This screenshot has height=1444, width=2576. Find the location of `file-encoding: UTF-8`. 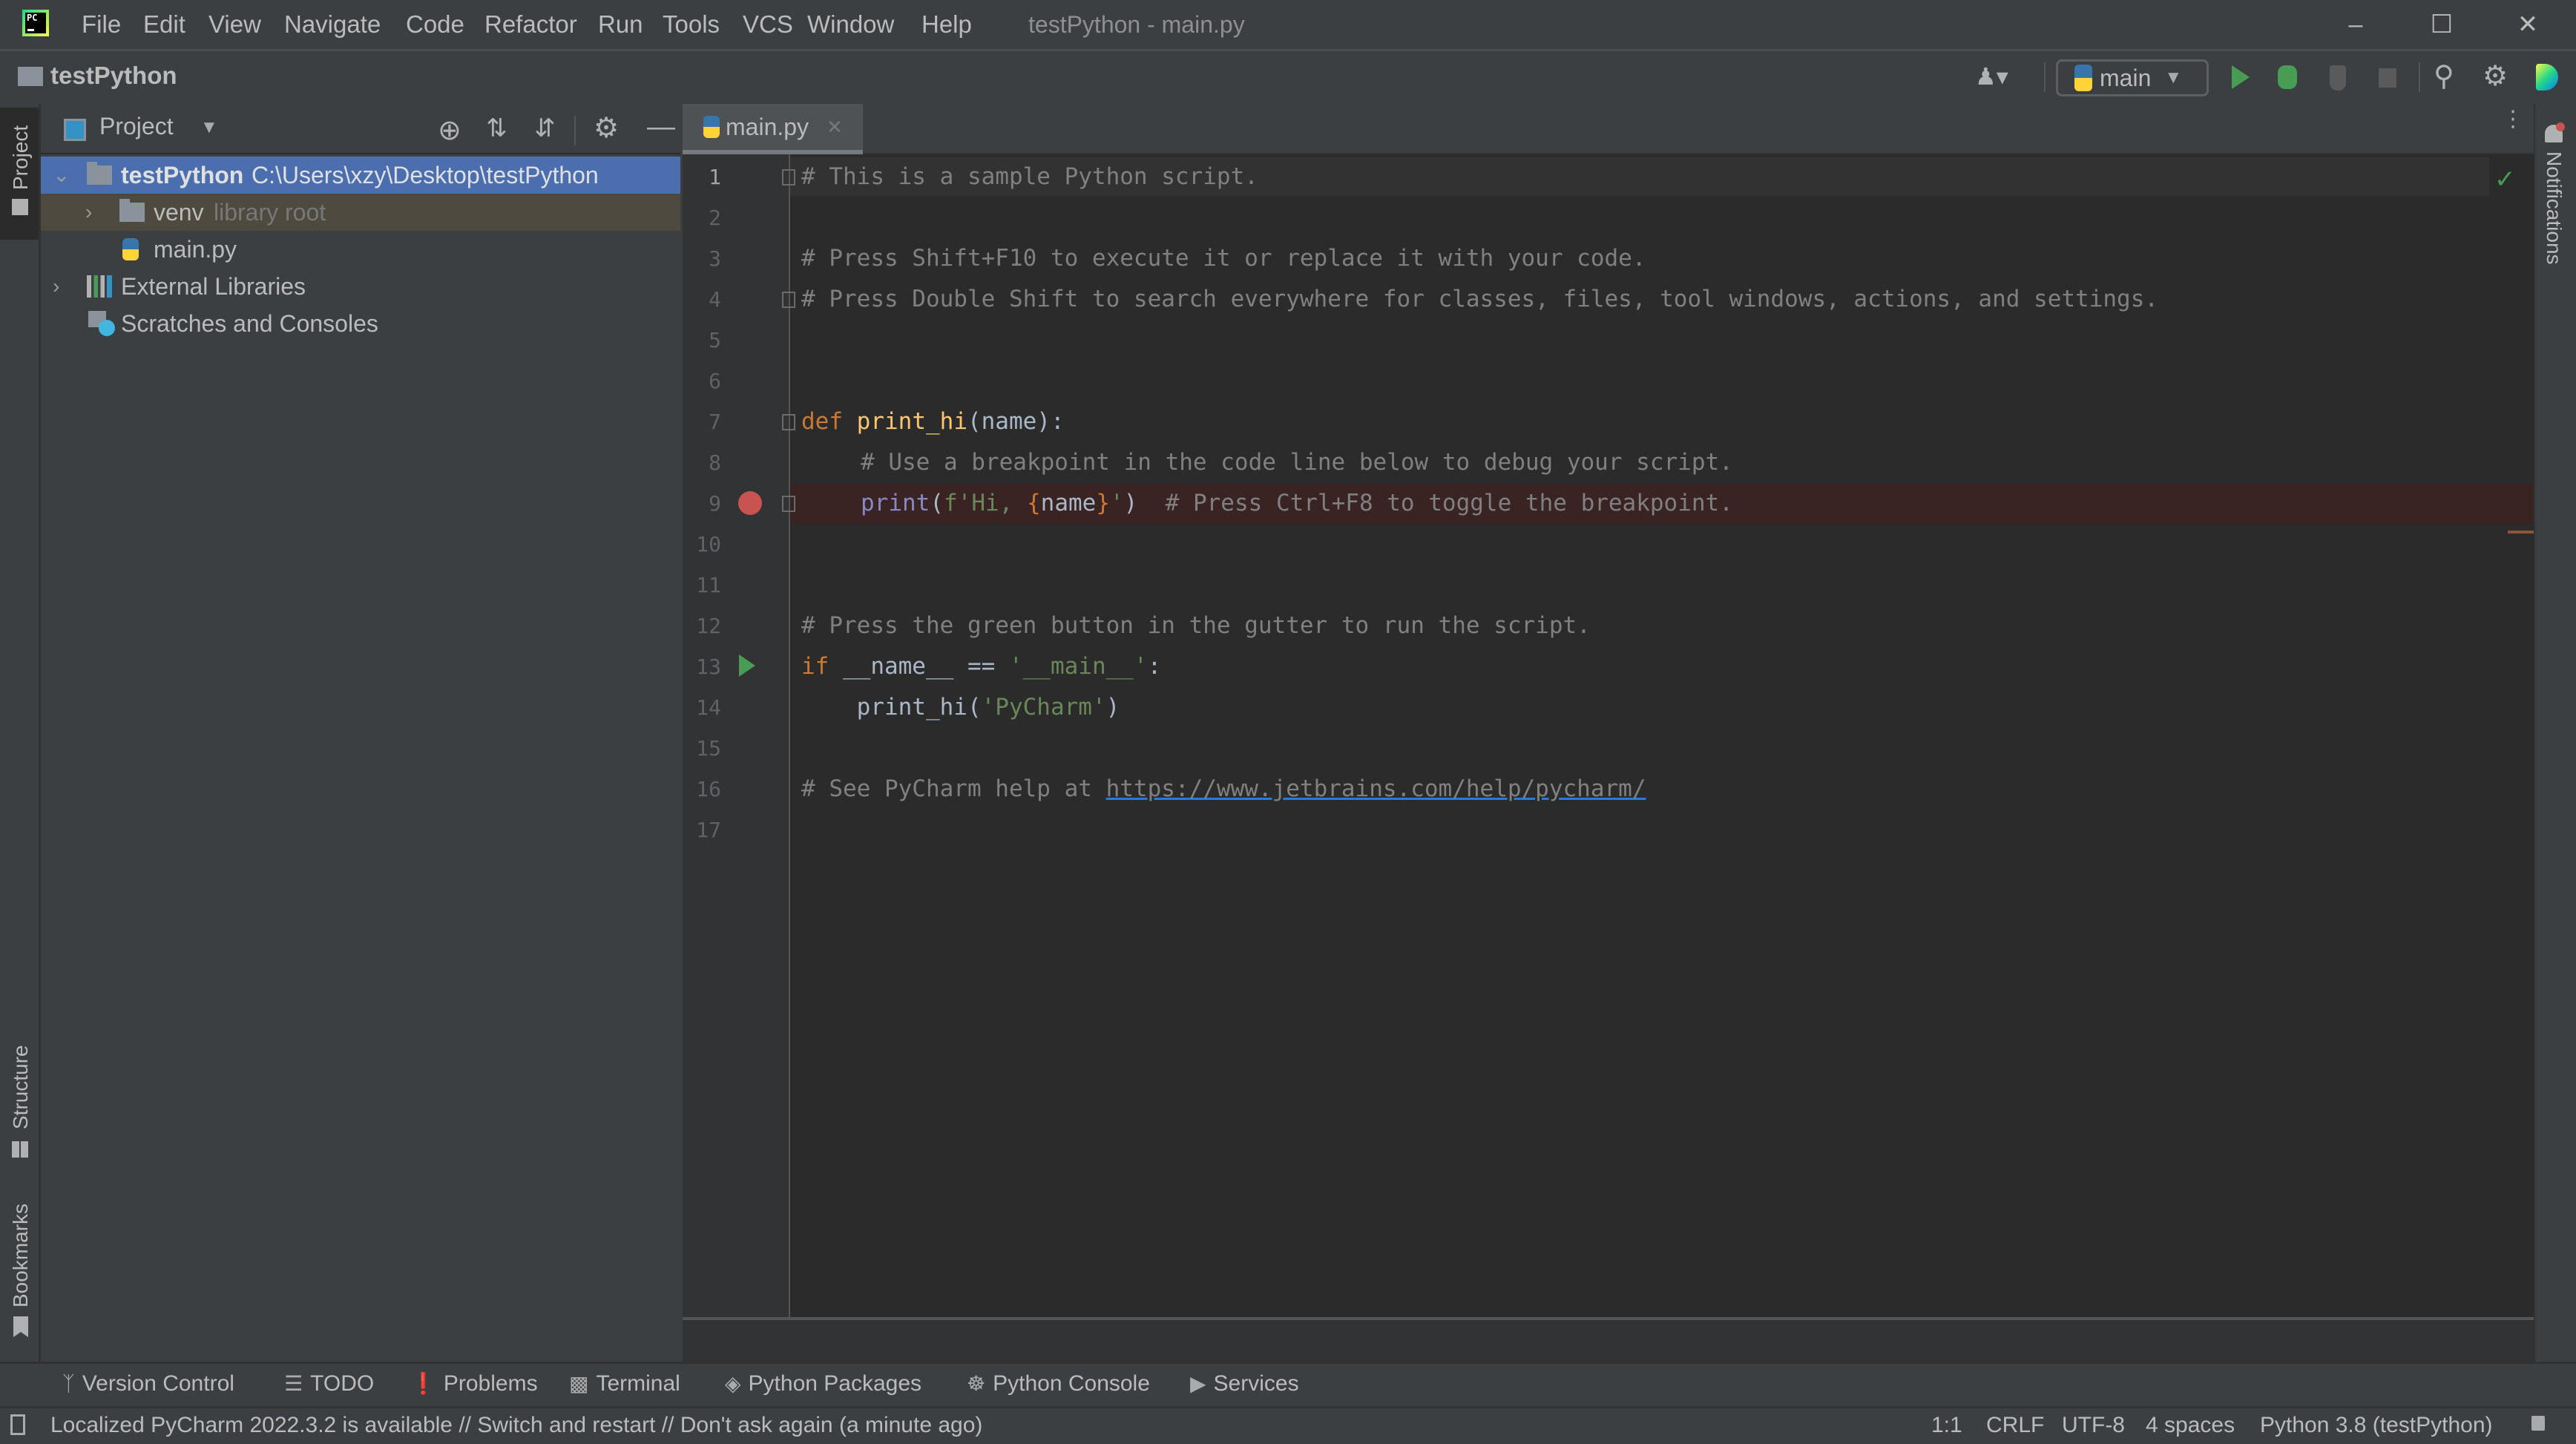

file-encoding: UTF-8 is located at coordinates (2093, 1425).